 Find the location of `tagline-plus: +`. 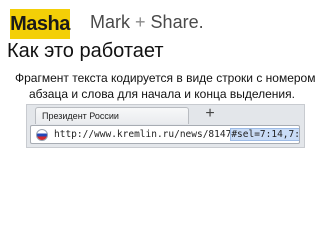

tagline-plus: + is located at coordinates (140, 22).